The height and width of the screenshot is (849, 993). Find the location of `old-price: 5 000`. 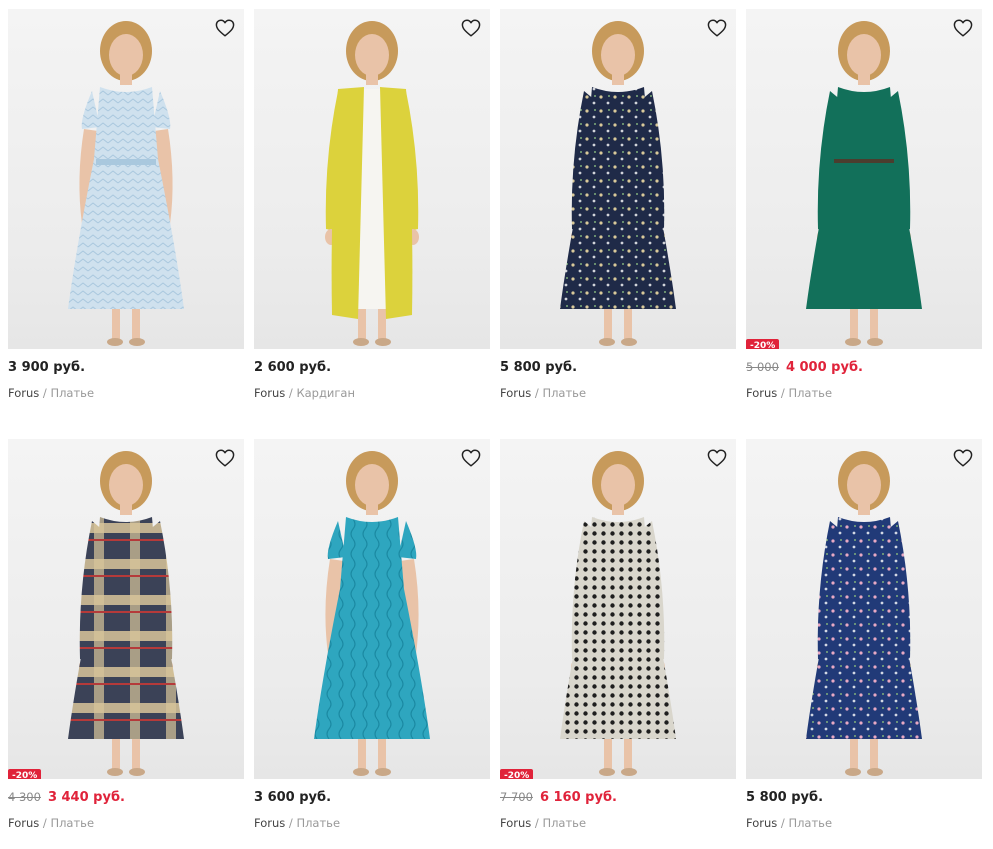

old-price: 5 000 is located at coordinates (762, 367).